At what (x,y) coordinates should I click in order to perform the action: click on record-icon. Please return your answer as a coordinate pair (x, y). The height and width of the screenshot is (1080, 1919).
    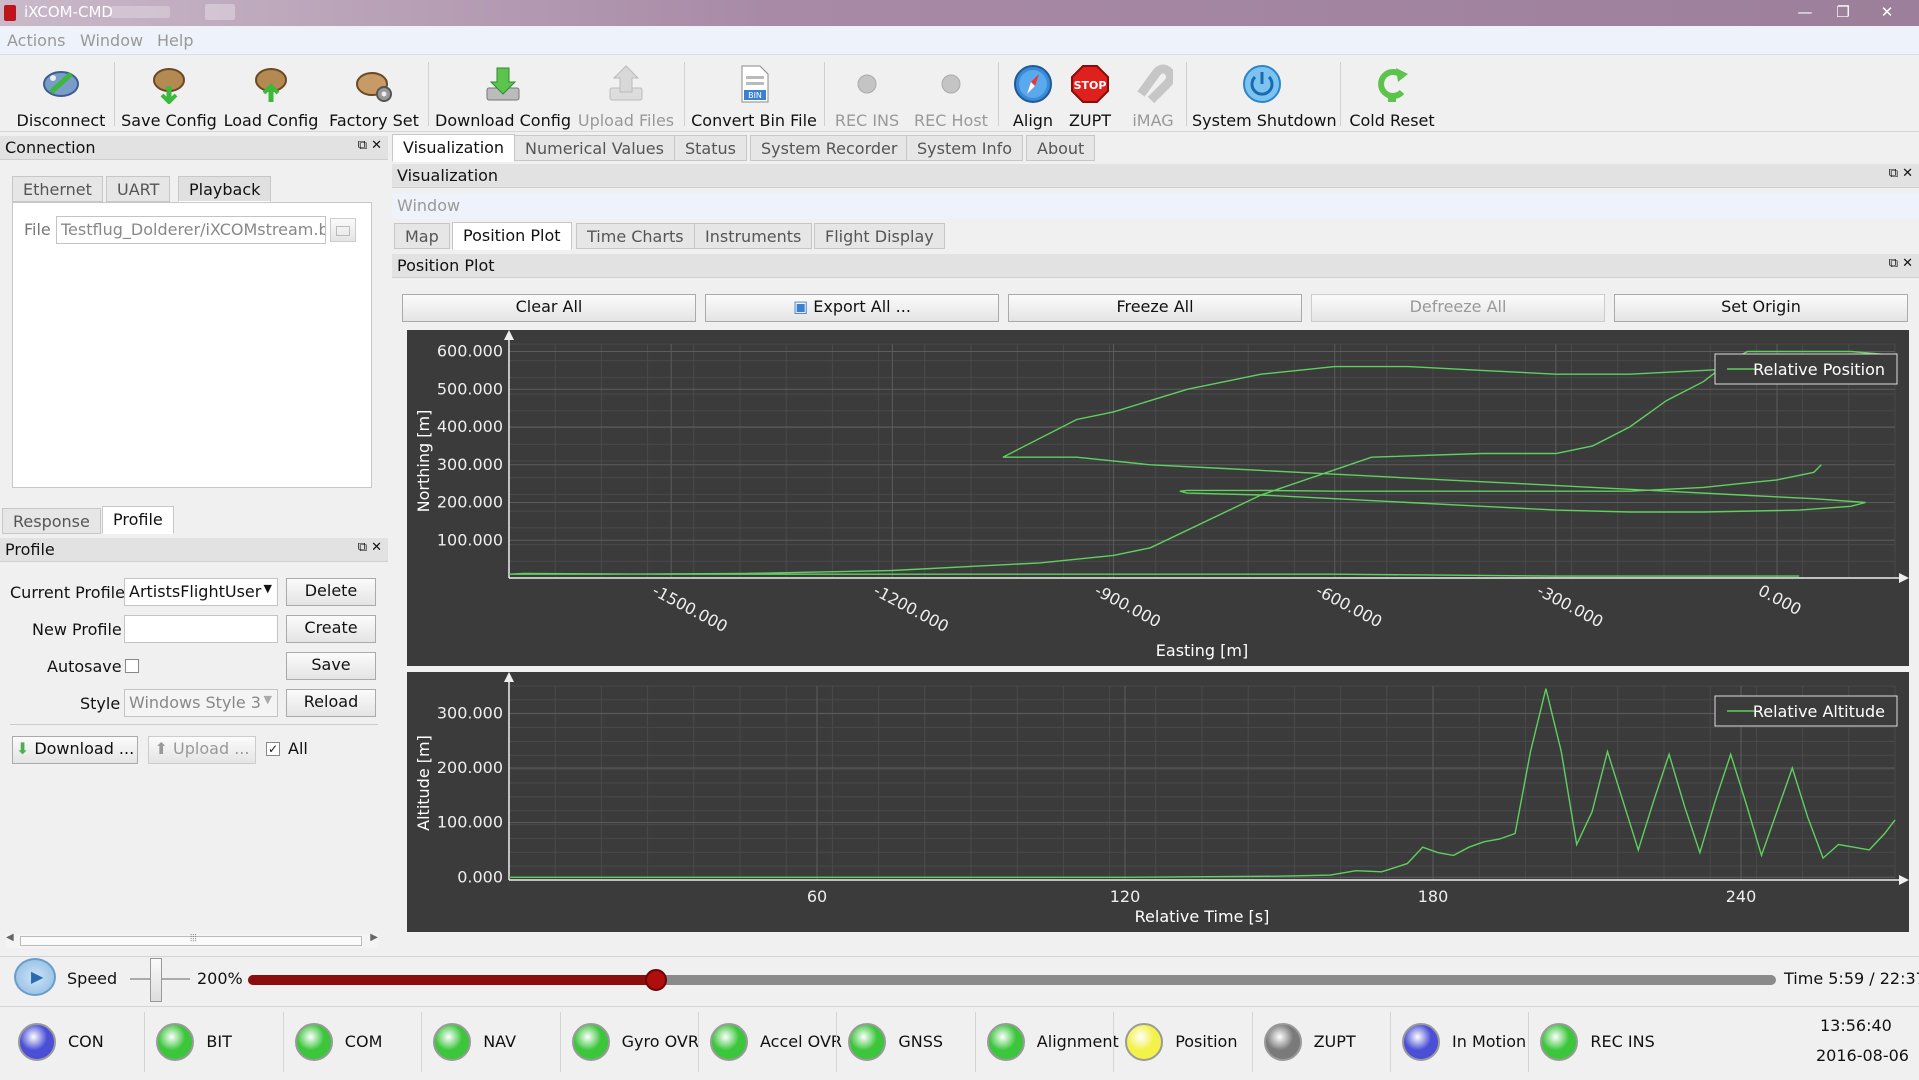
    Looking at the image, I should click on (867, 84).